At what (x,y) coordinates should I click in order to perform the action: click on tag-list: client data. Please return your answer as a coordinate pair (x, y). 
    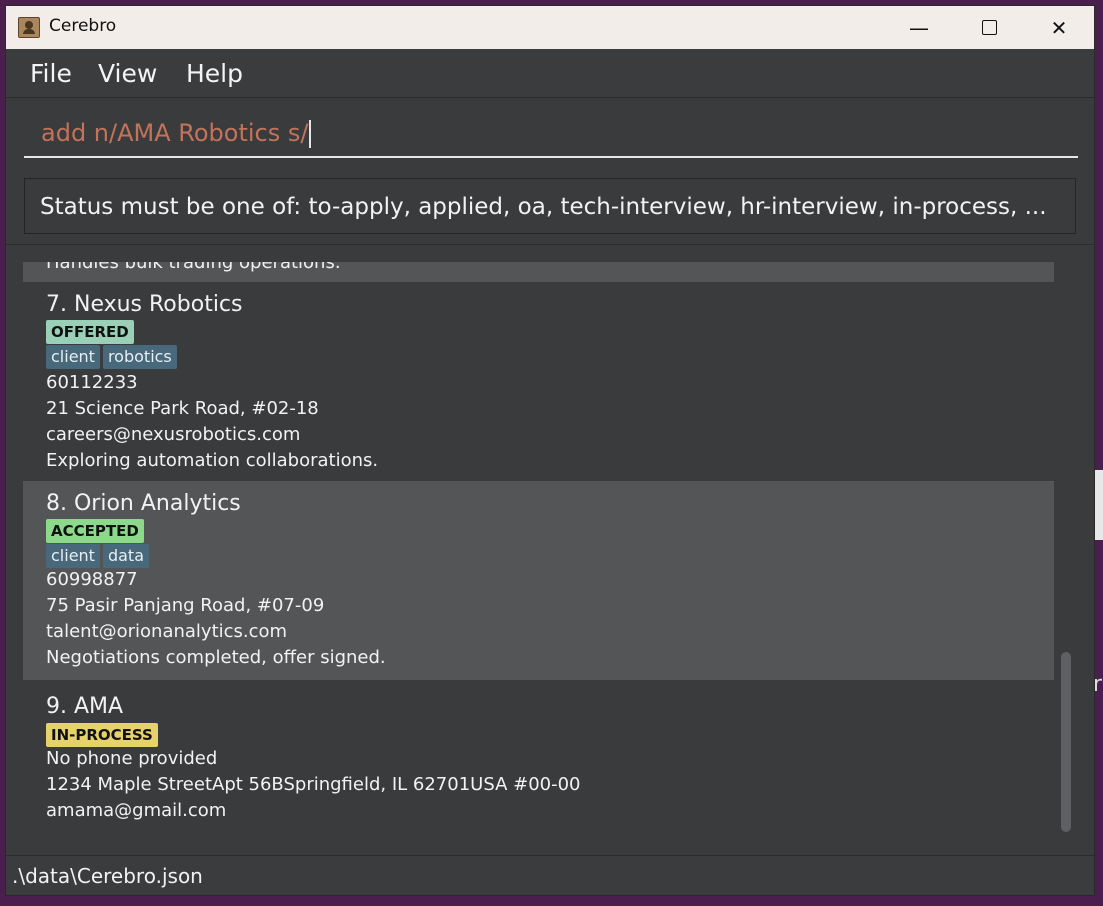
    Looking at the image, I should click on (99, 556).